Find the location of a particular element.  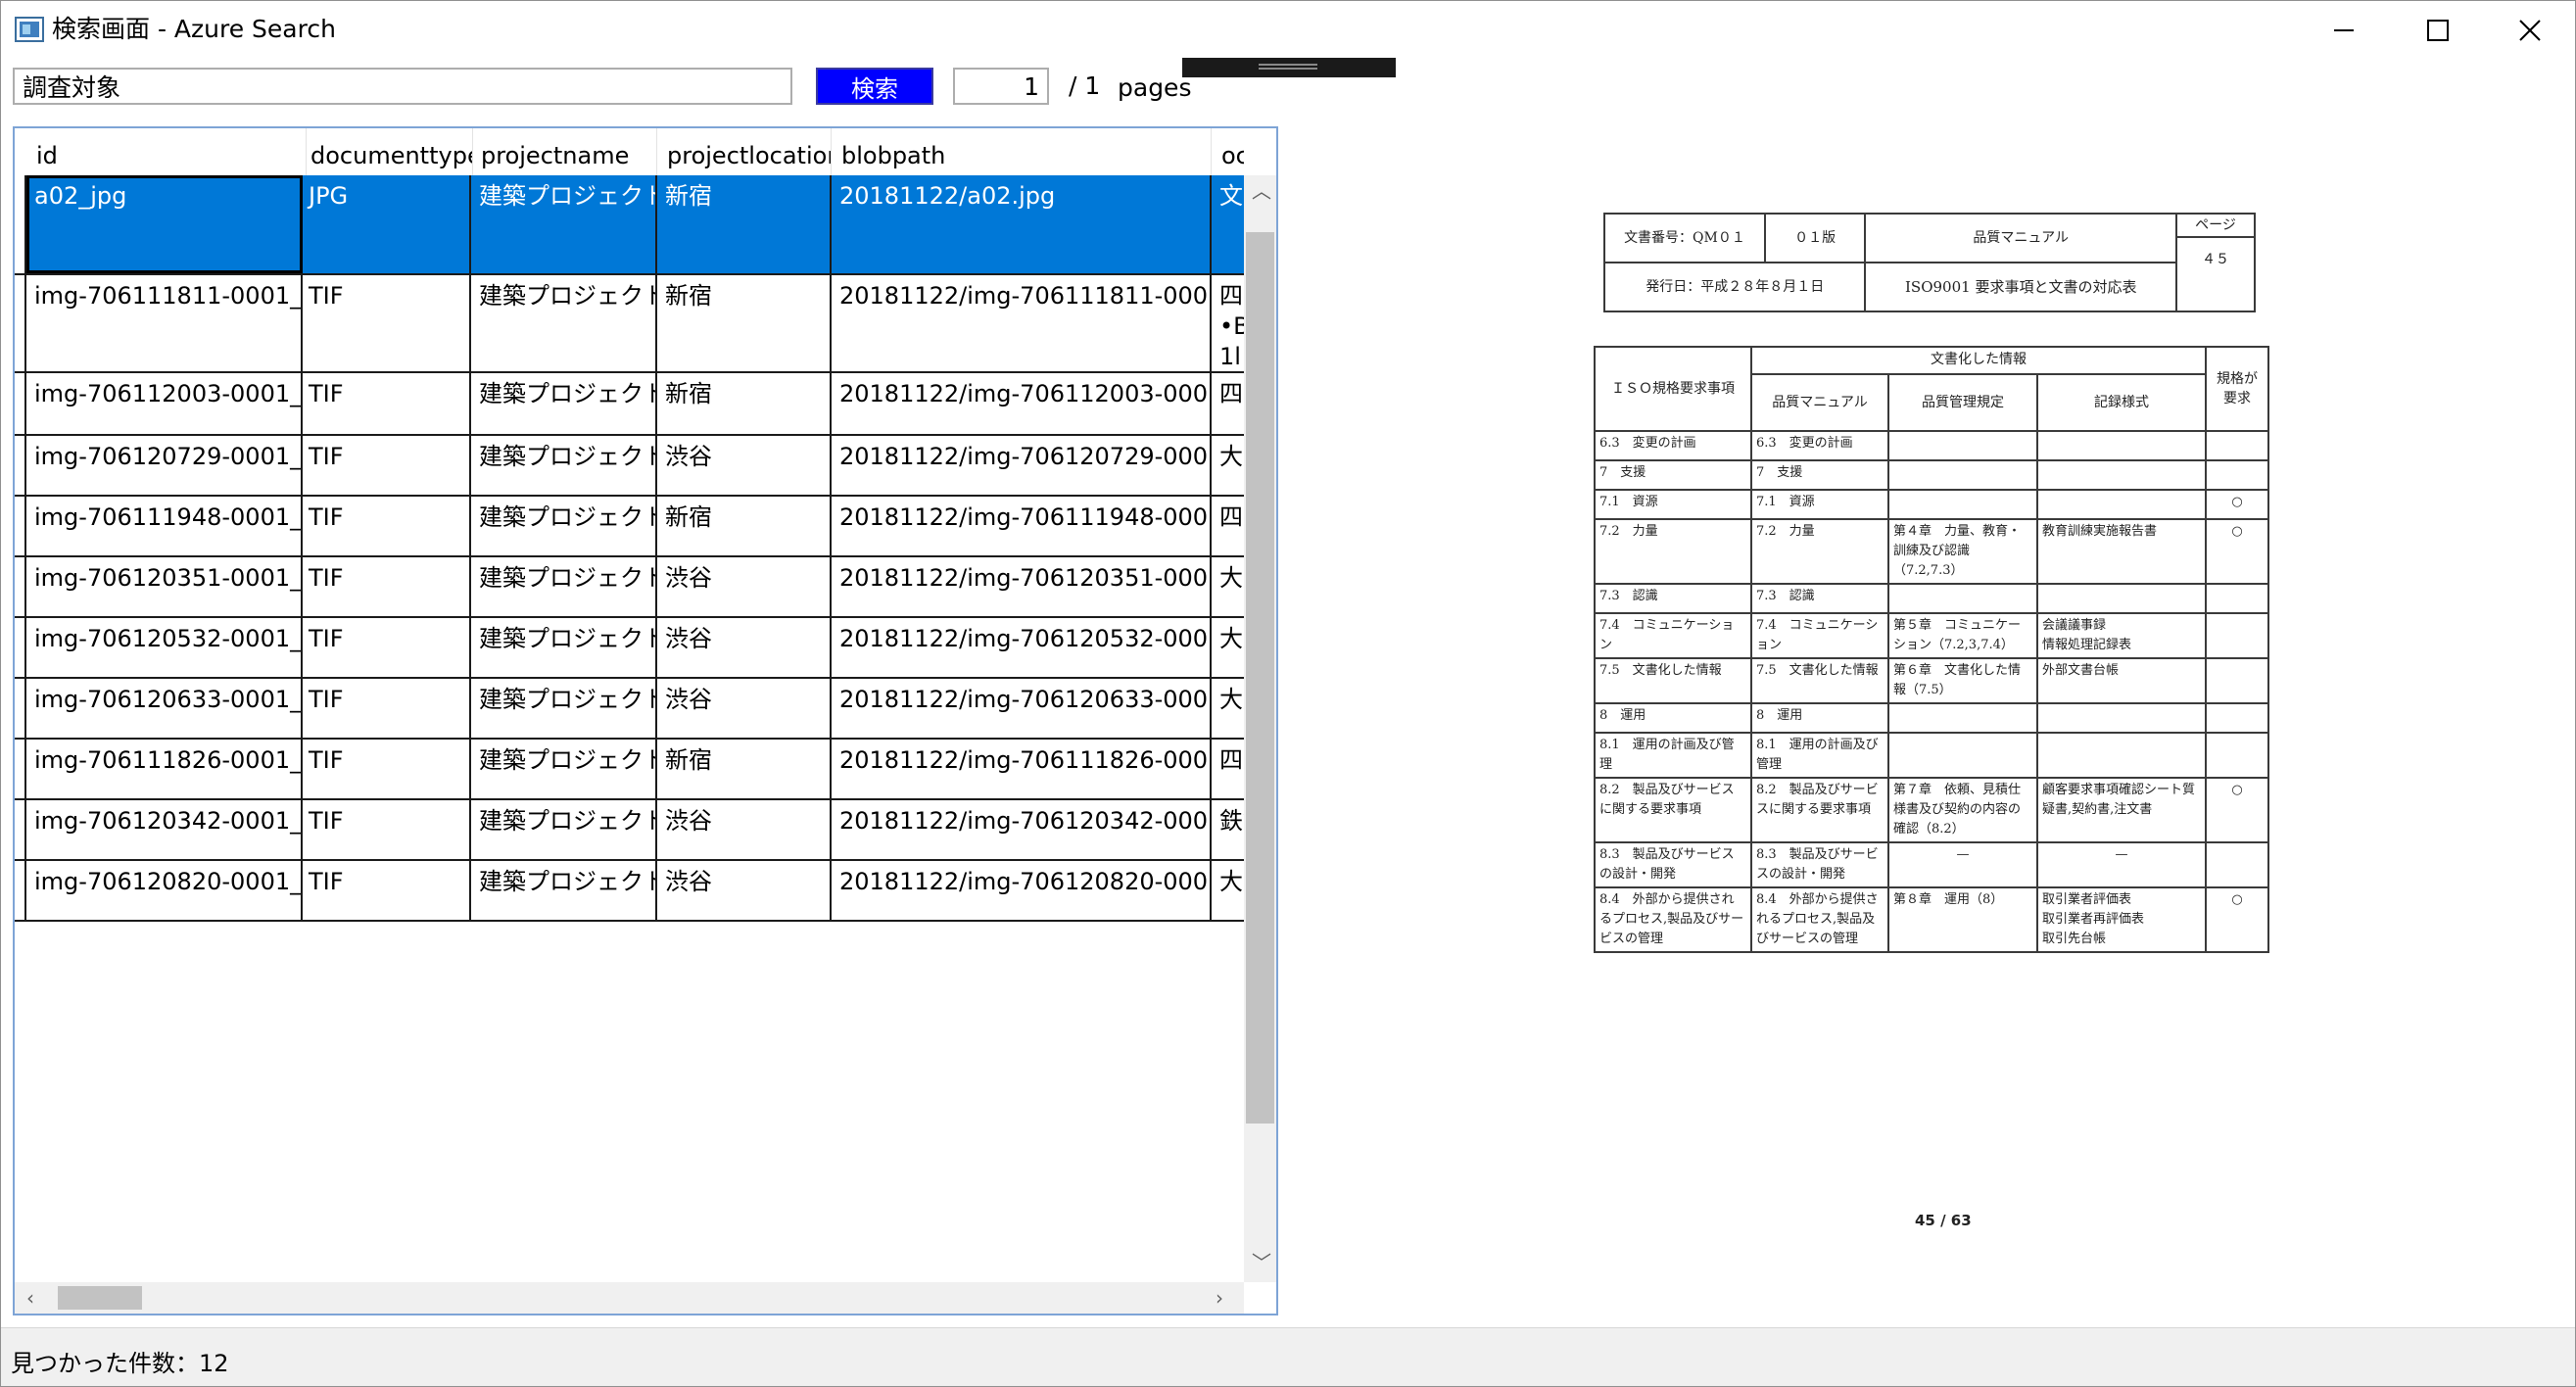

scroll-up-icon: ︿ is located at coordinates (1261, 191).